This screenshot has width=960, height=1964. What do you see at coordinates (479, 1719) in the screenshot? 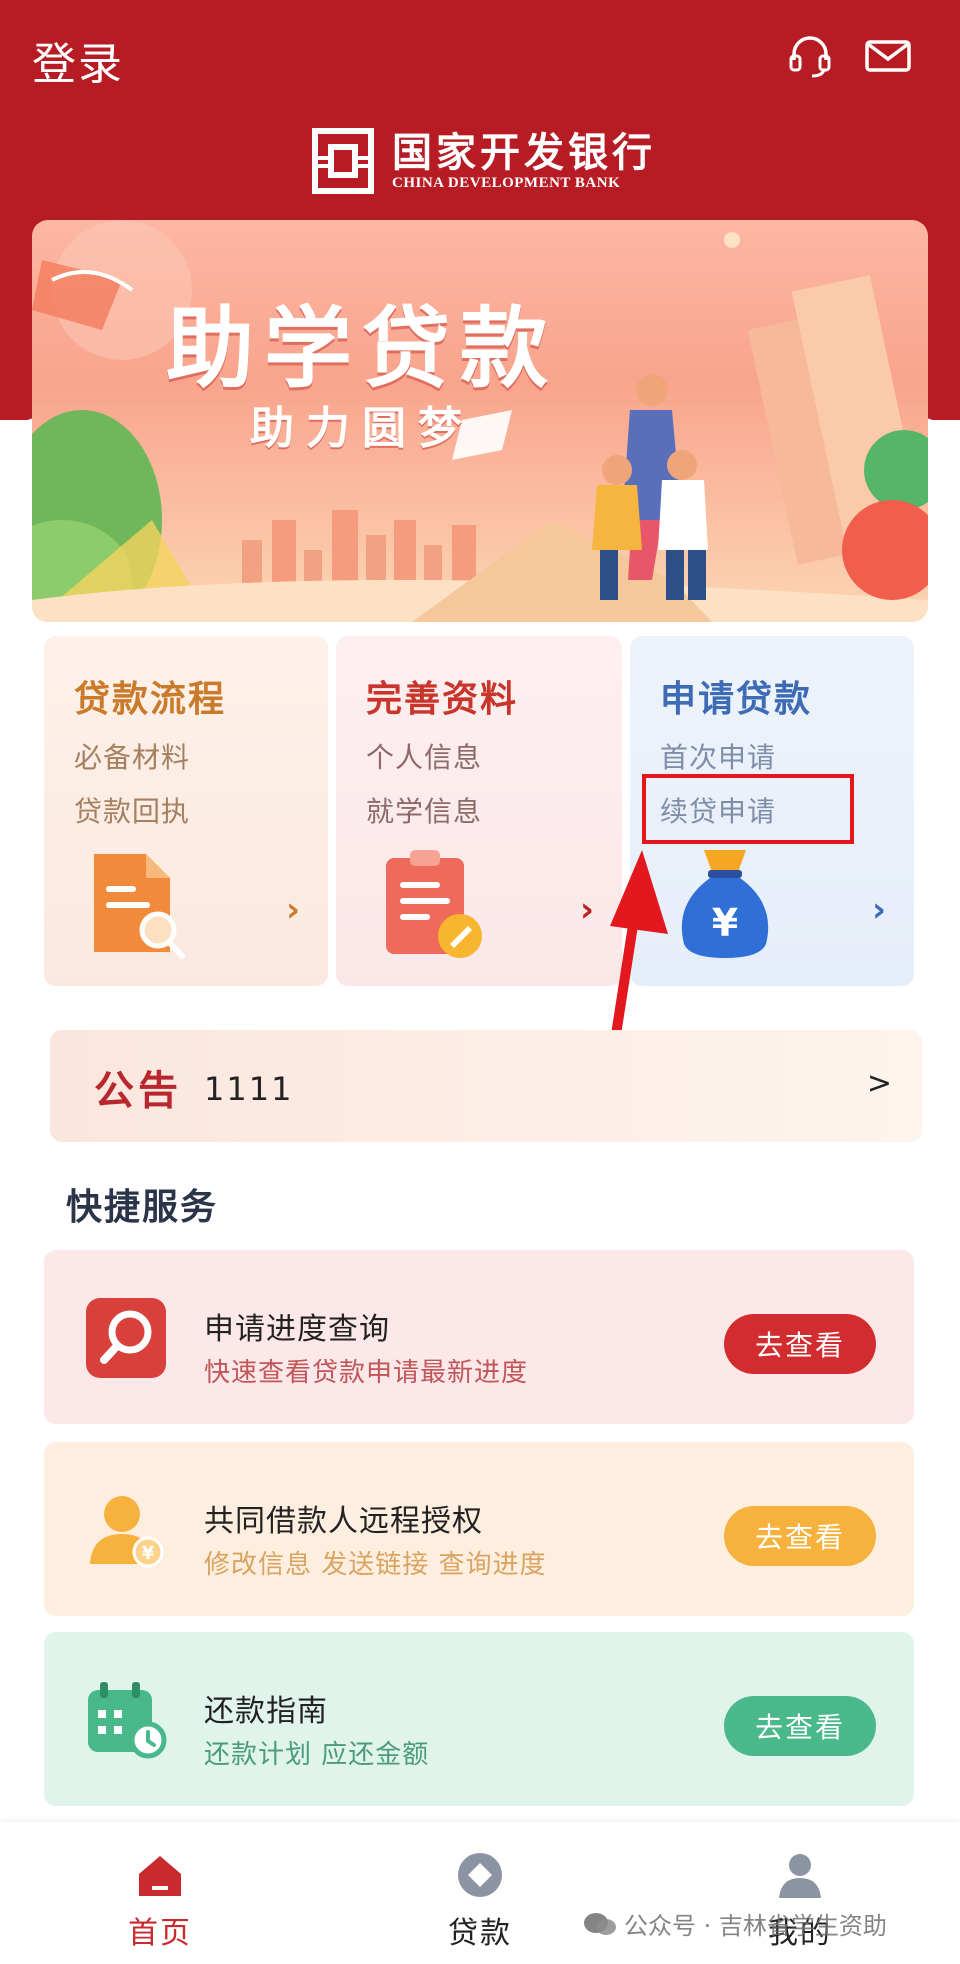
I see `service-repayment-guide: 还款指南 还款计划 应还金额 去查看` at bounding box center [479, 1719].